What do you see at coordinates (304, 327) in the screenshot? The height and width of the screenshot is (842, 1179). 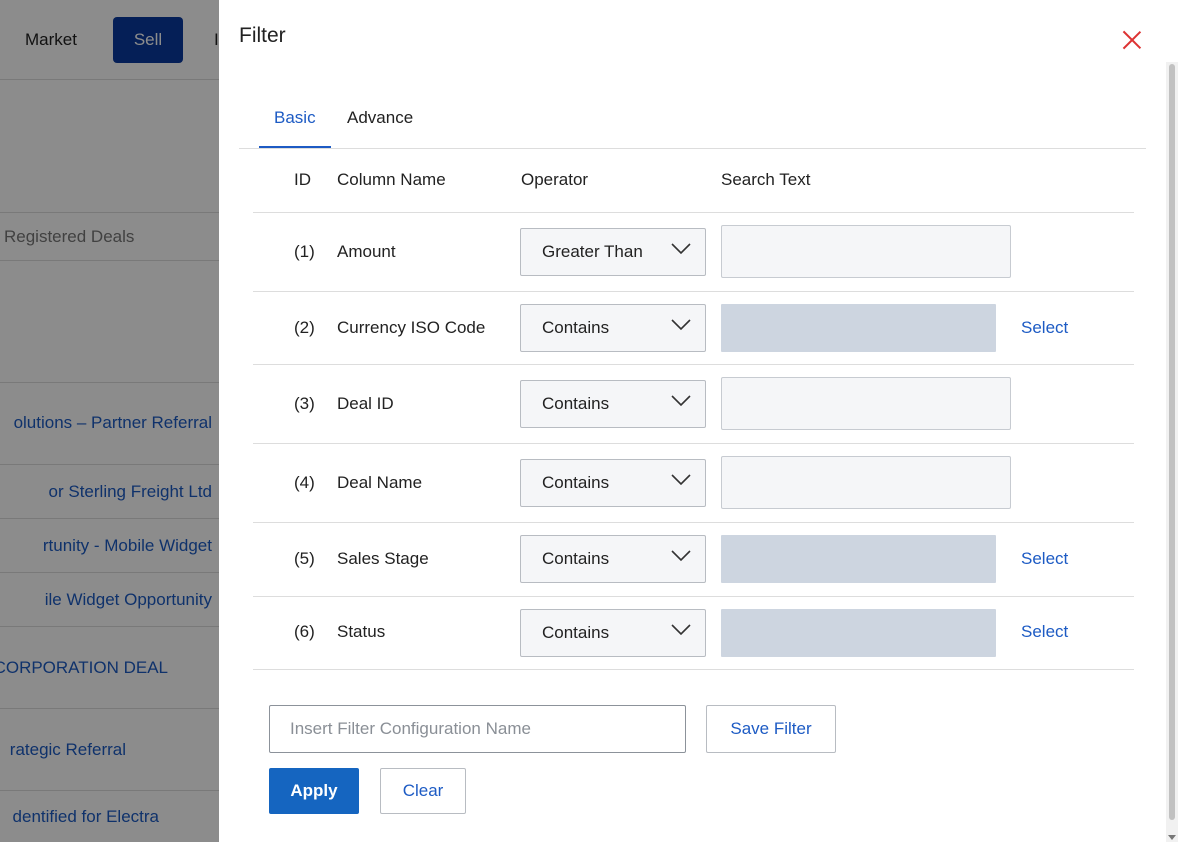 I see `row-id: (2)` at bounding box center [304, 327].